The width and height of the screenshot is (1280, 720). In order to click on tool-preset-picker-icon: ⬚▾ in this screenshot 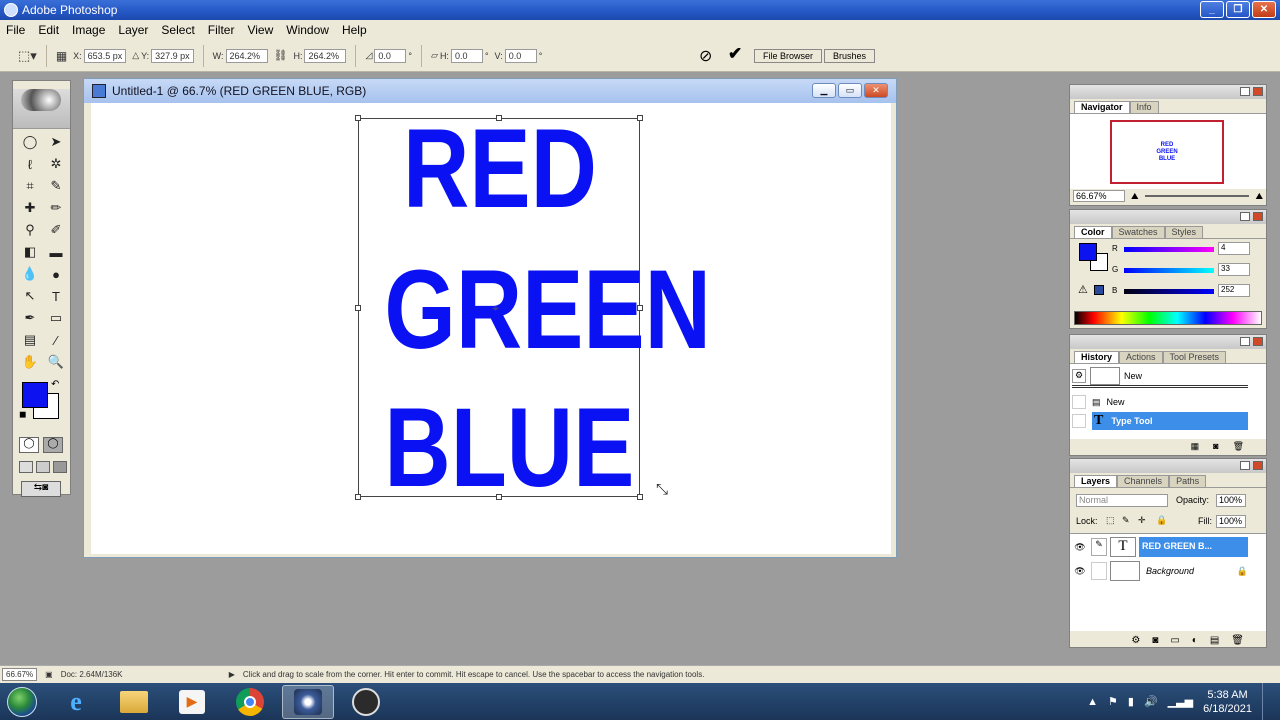, I will do `click(27, 56)`.